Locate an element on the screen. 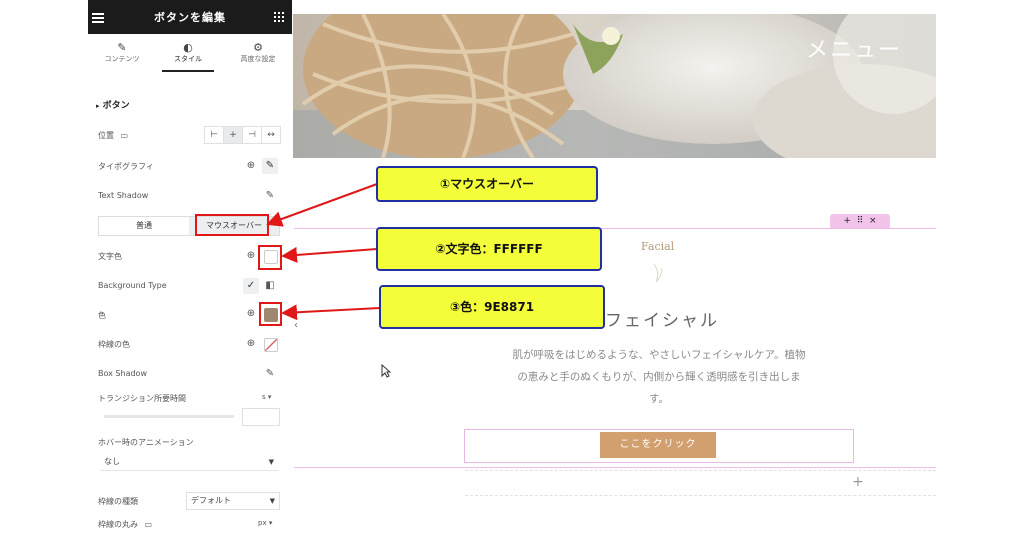  callout-hover: ①マウスオーバー is located at coordinates (487, 184).